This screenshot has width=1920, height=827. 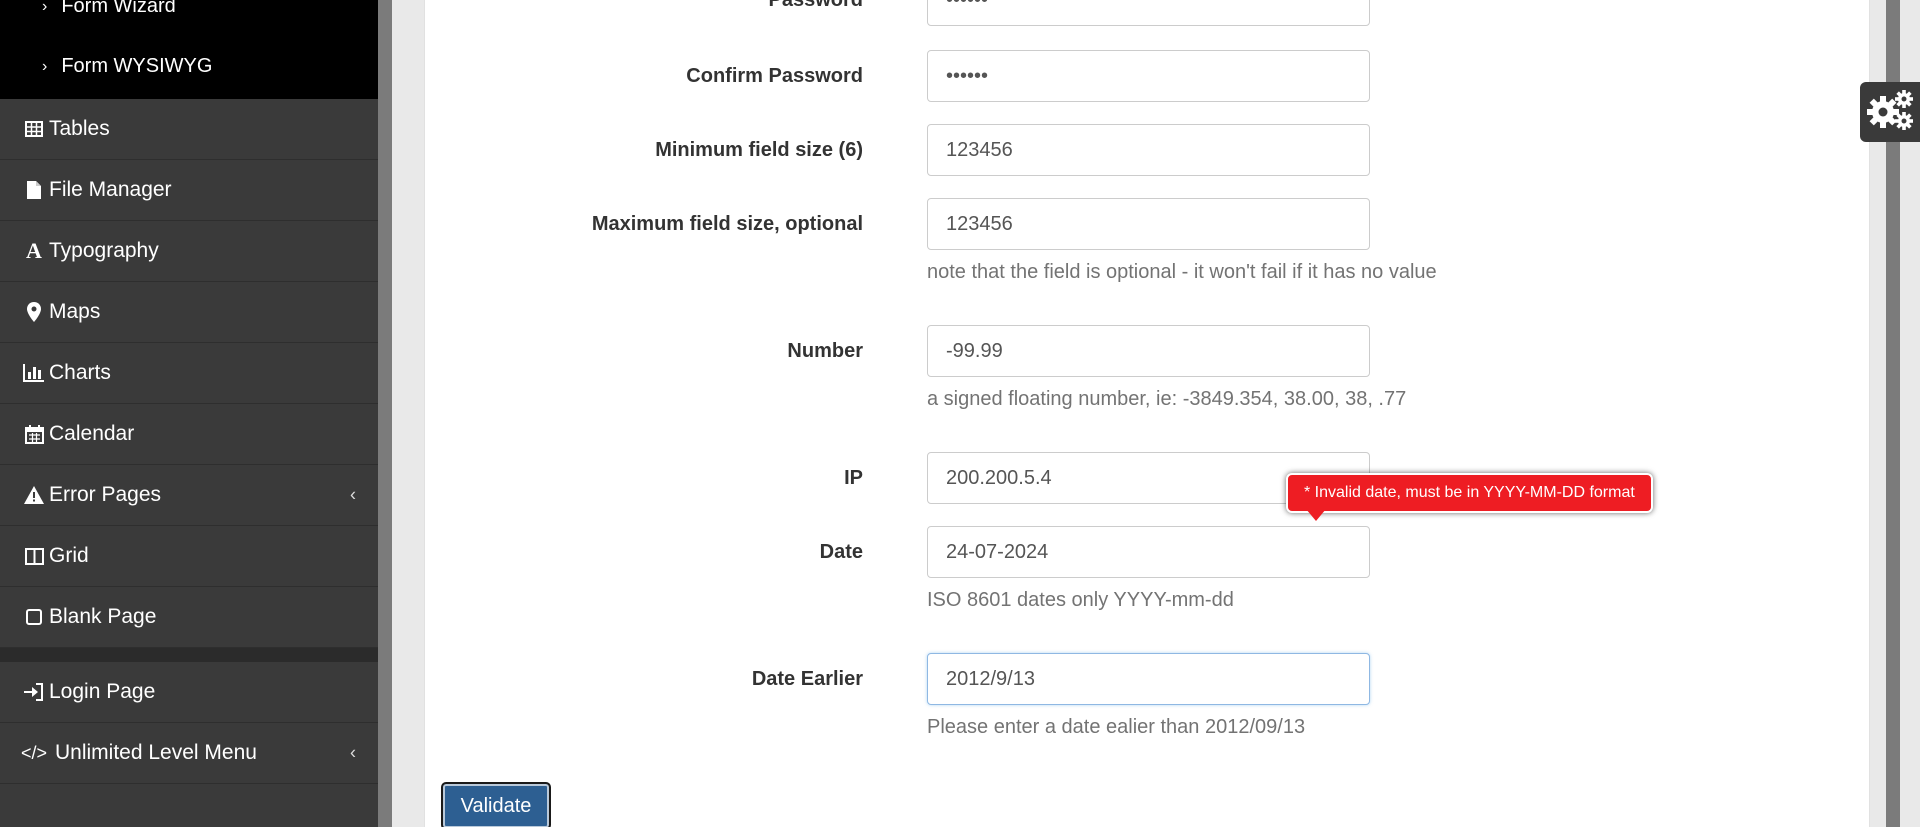 What do you see at coordinates (34, 617) in the screenshot?
I see `square-icon` at bounding box center [34, 617].